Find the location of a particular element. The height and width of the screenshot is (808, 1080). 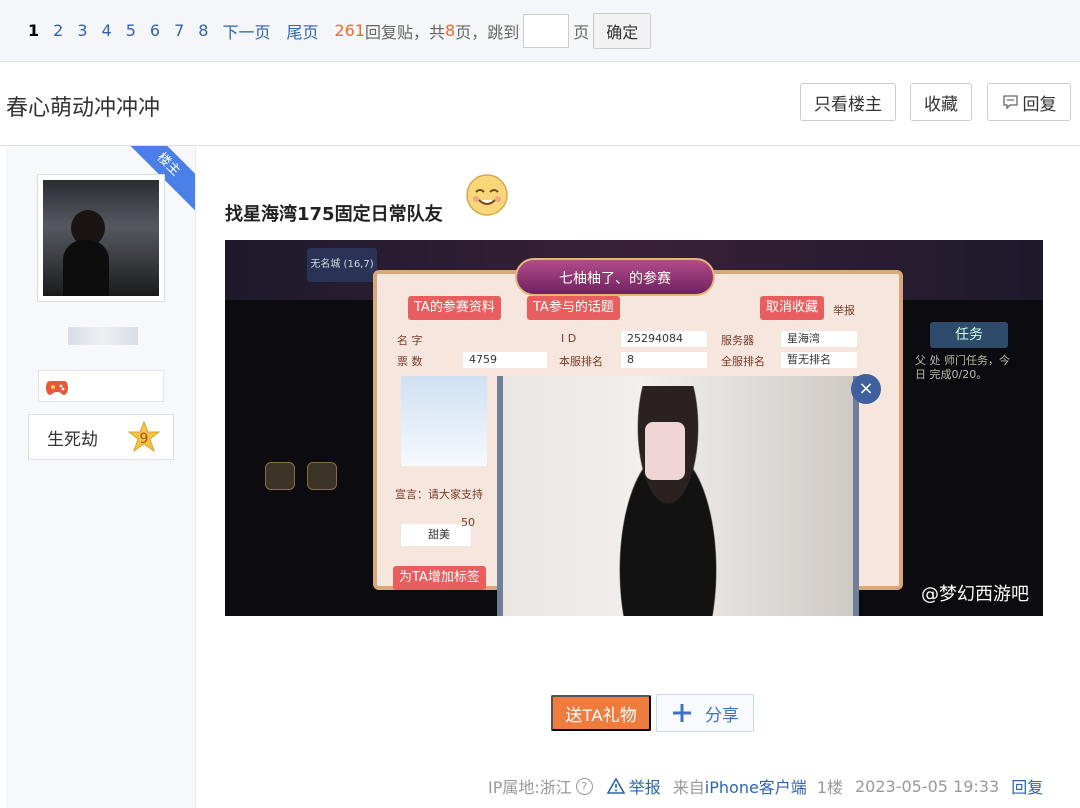

plus-share-icon is located at coordinates (682, 713).